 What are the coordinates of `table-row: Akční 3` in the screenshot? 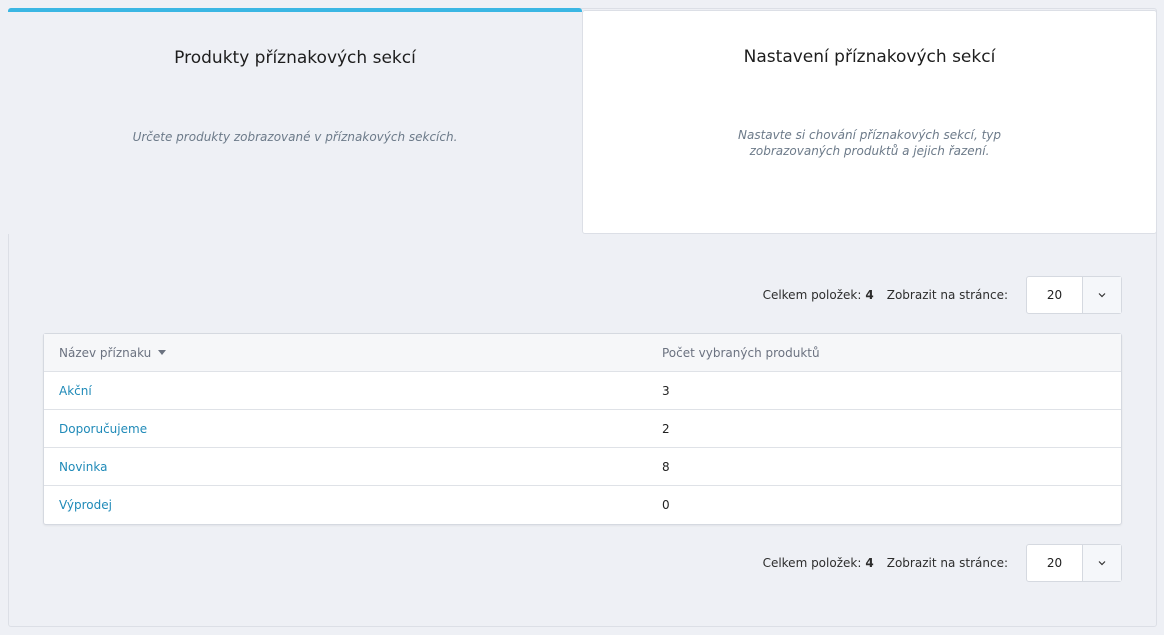 It's located at (582, 391).